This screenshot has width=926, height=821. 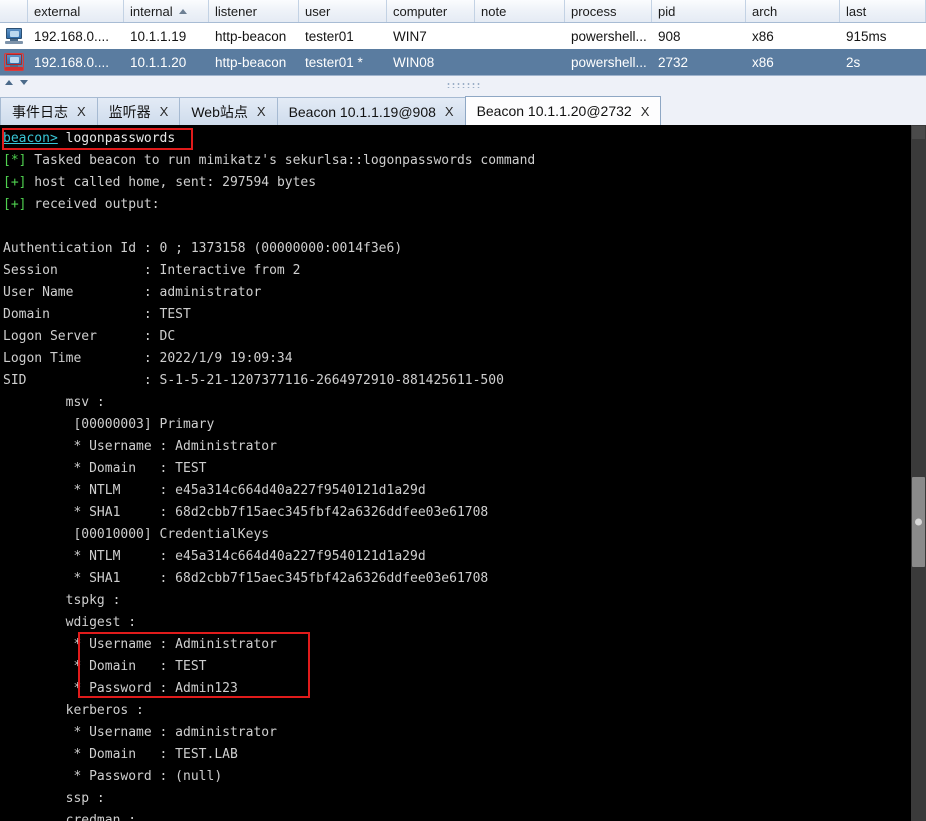 I want to click on table-cell-last: 915ms, so click(x=866, y=36).